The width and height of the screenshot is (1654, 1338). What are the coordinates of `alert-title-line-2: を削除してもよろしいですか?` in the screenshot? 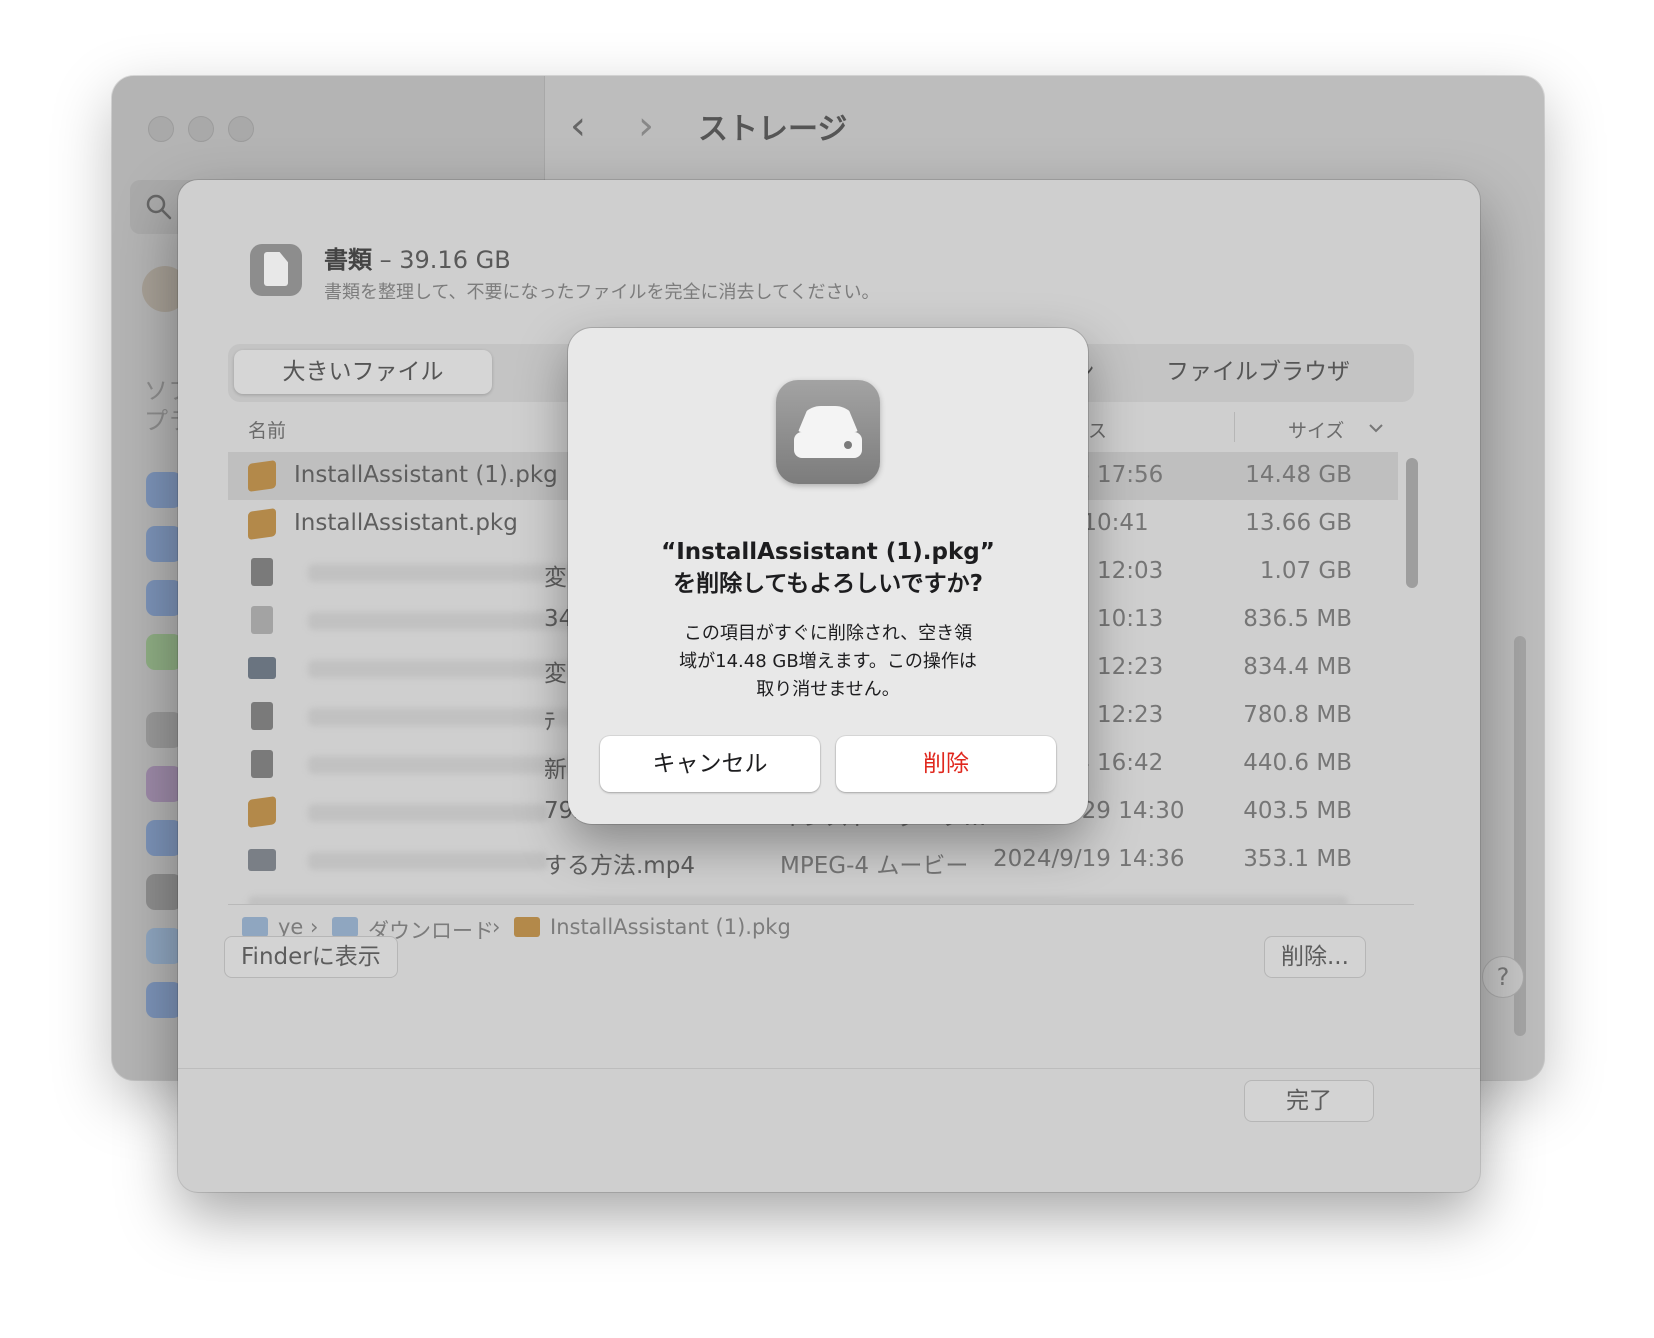 It's located at (828, 584).